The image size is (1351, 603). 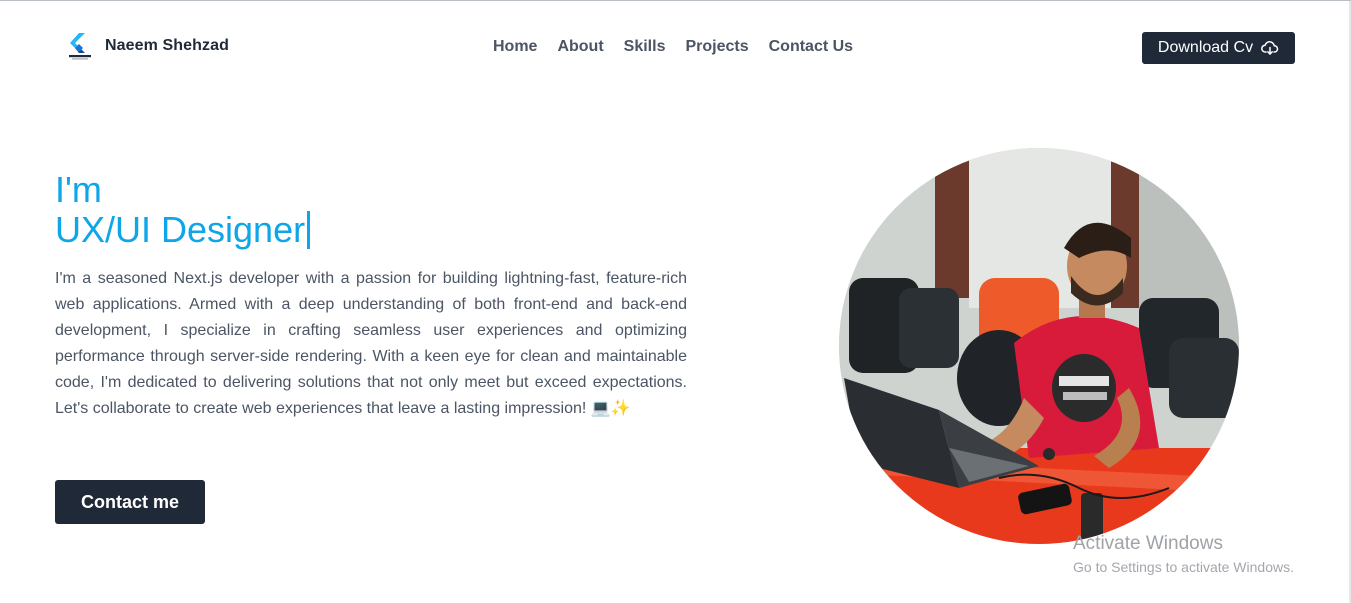 I want to click on brand-logo-icon, so click(x=80, y=46).